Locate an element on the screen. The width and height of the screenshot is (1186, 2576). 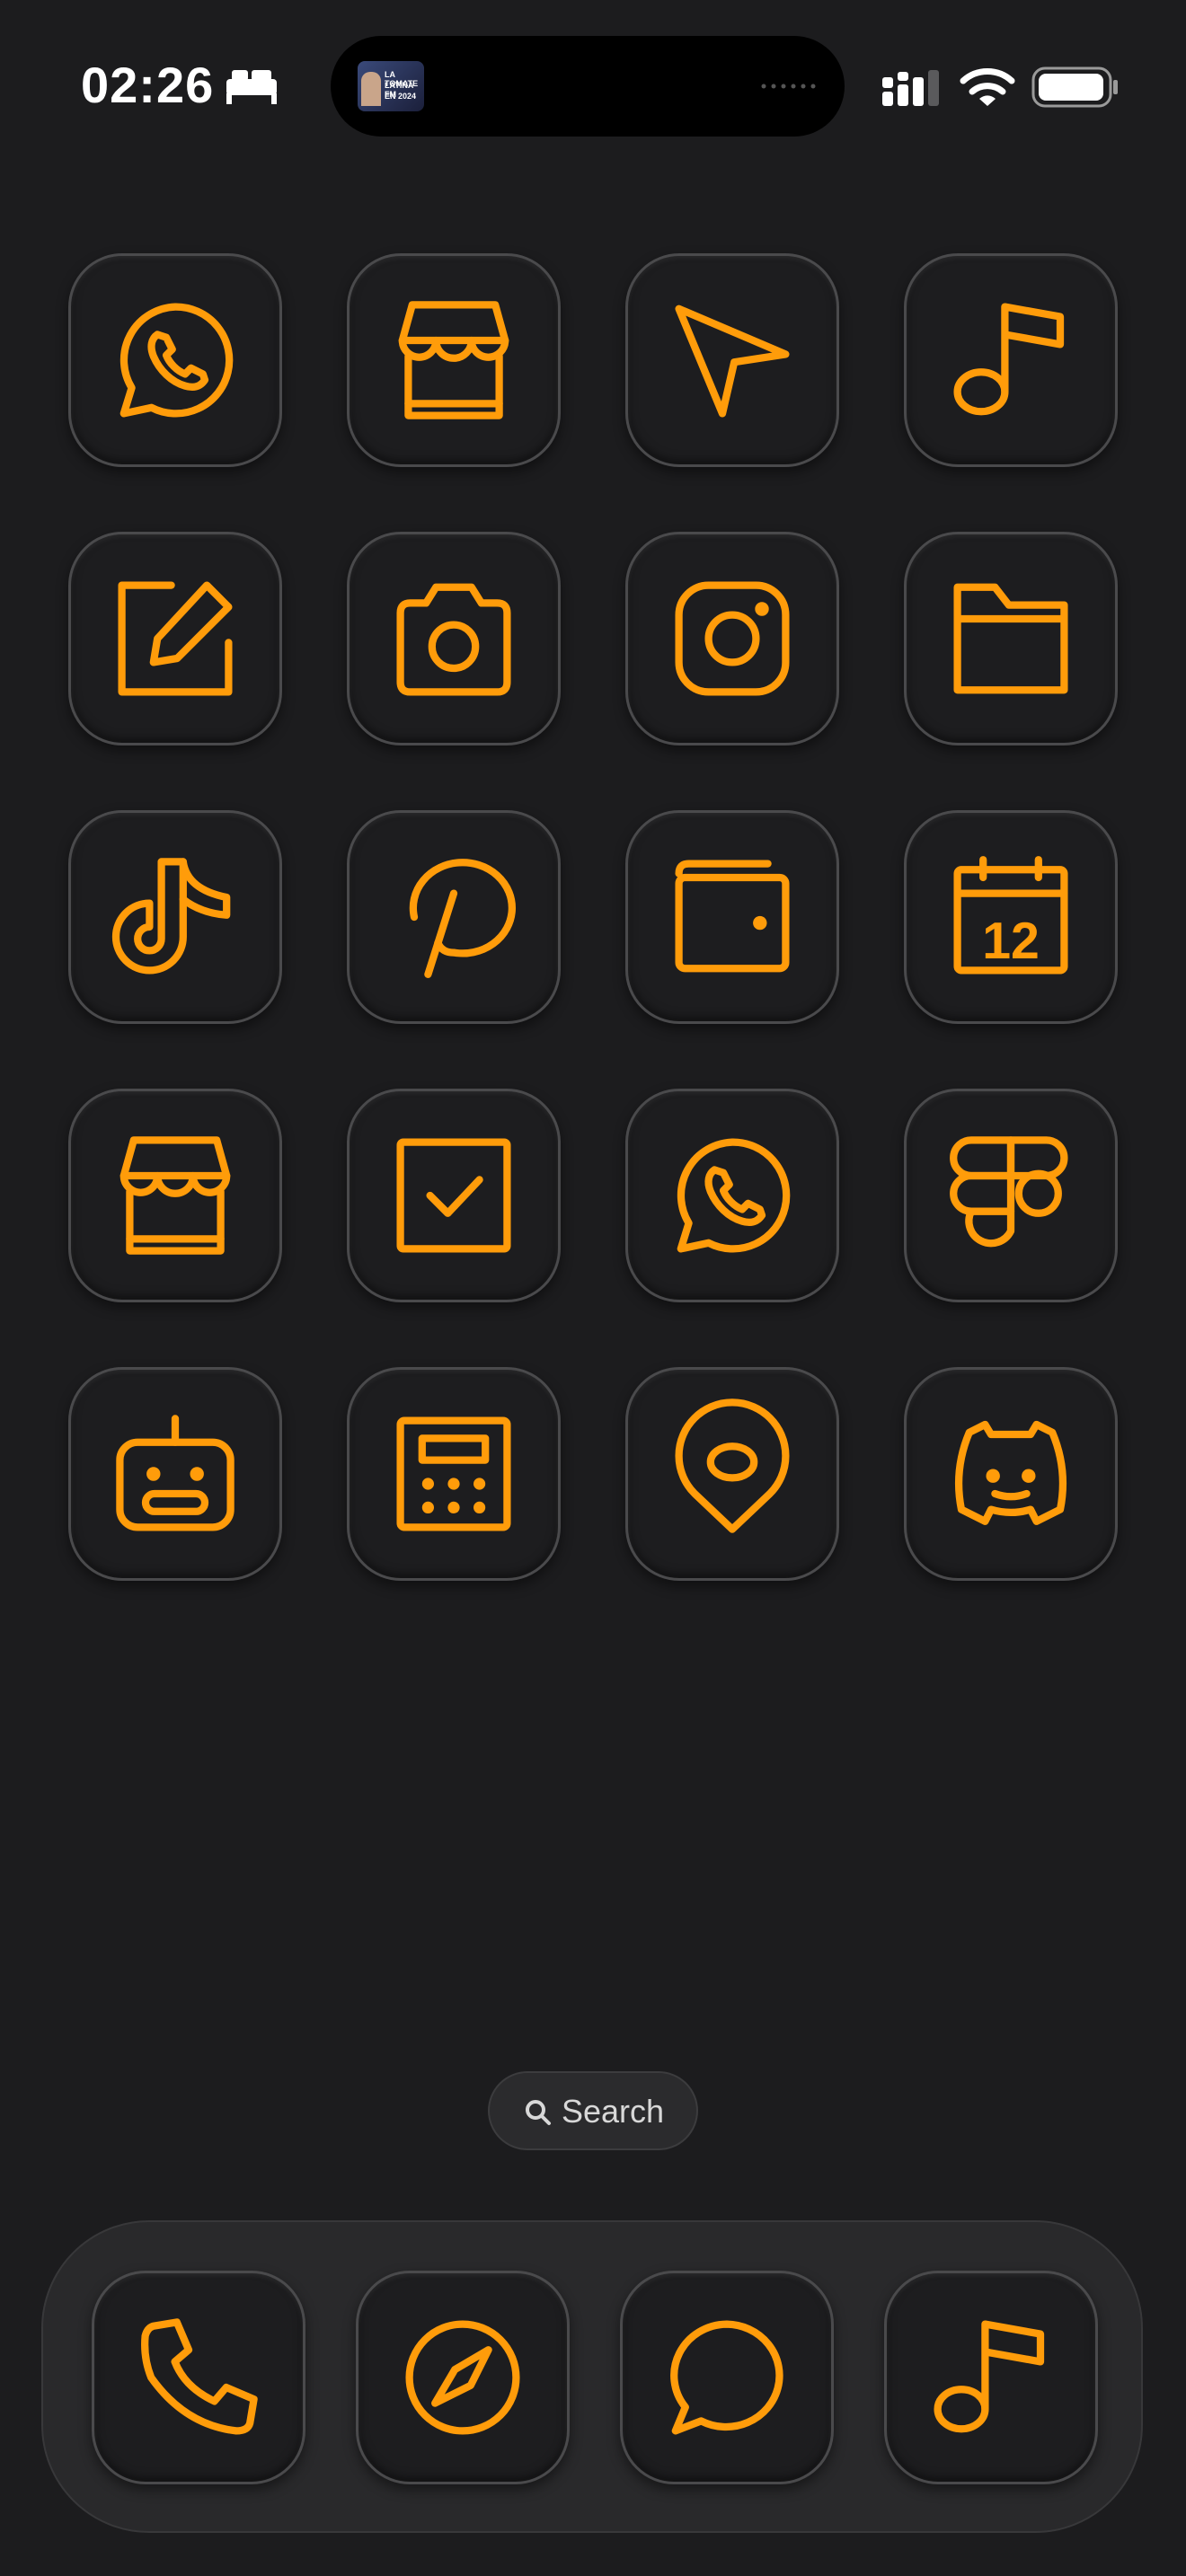
phone-icon is located at coordinates (199, 2376).